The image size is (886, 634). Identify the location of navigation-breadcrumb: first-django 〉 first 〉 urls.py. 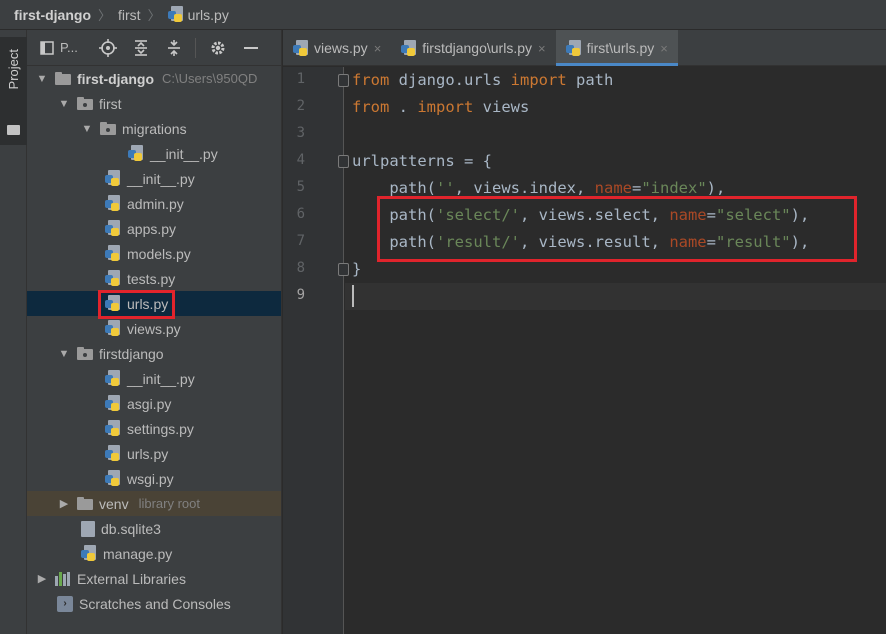
(443, 15).